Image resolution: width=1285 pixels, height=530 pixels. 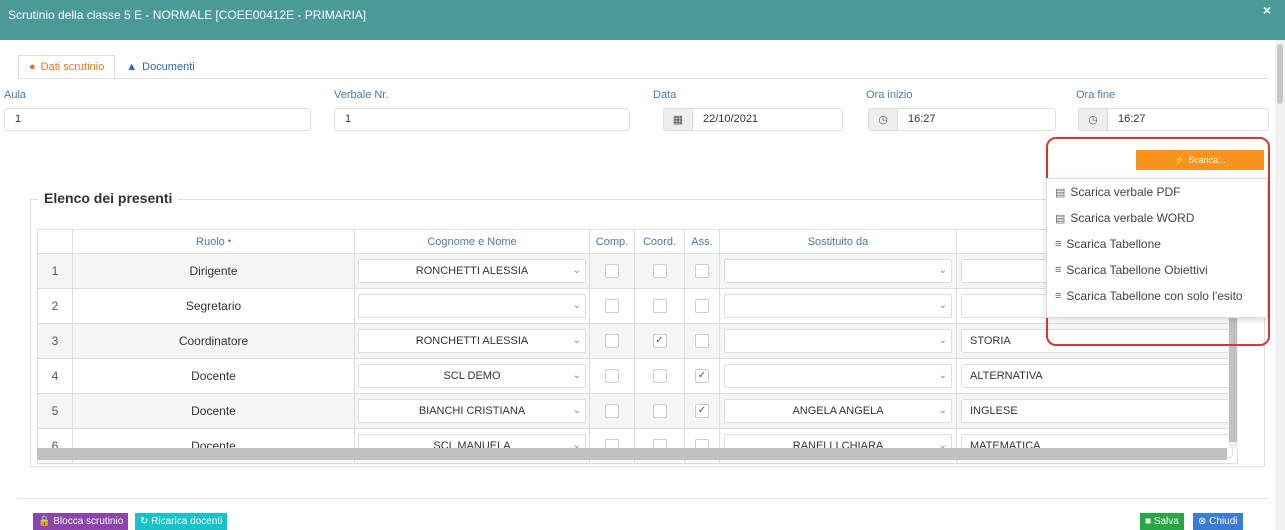 I want to click on col-comp: Comp., so click(x=612, y=241).